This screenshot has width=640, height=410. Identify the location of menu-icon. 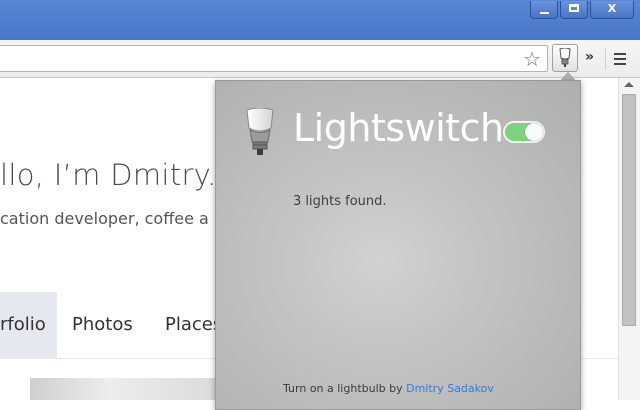
(620, 54).